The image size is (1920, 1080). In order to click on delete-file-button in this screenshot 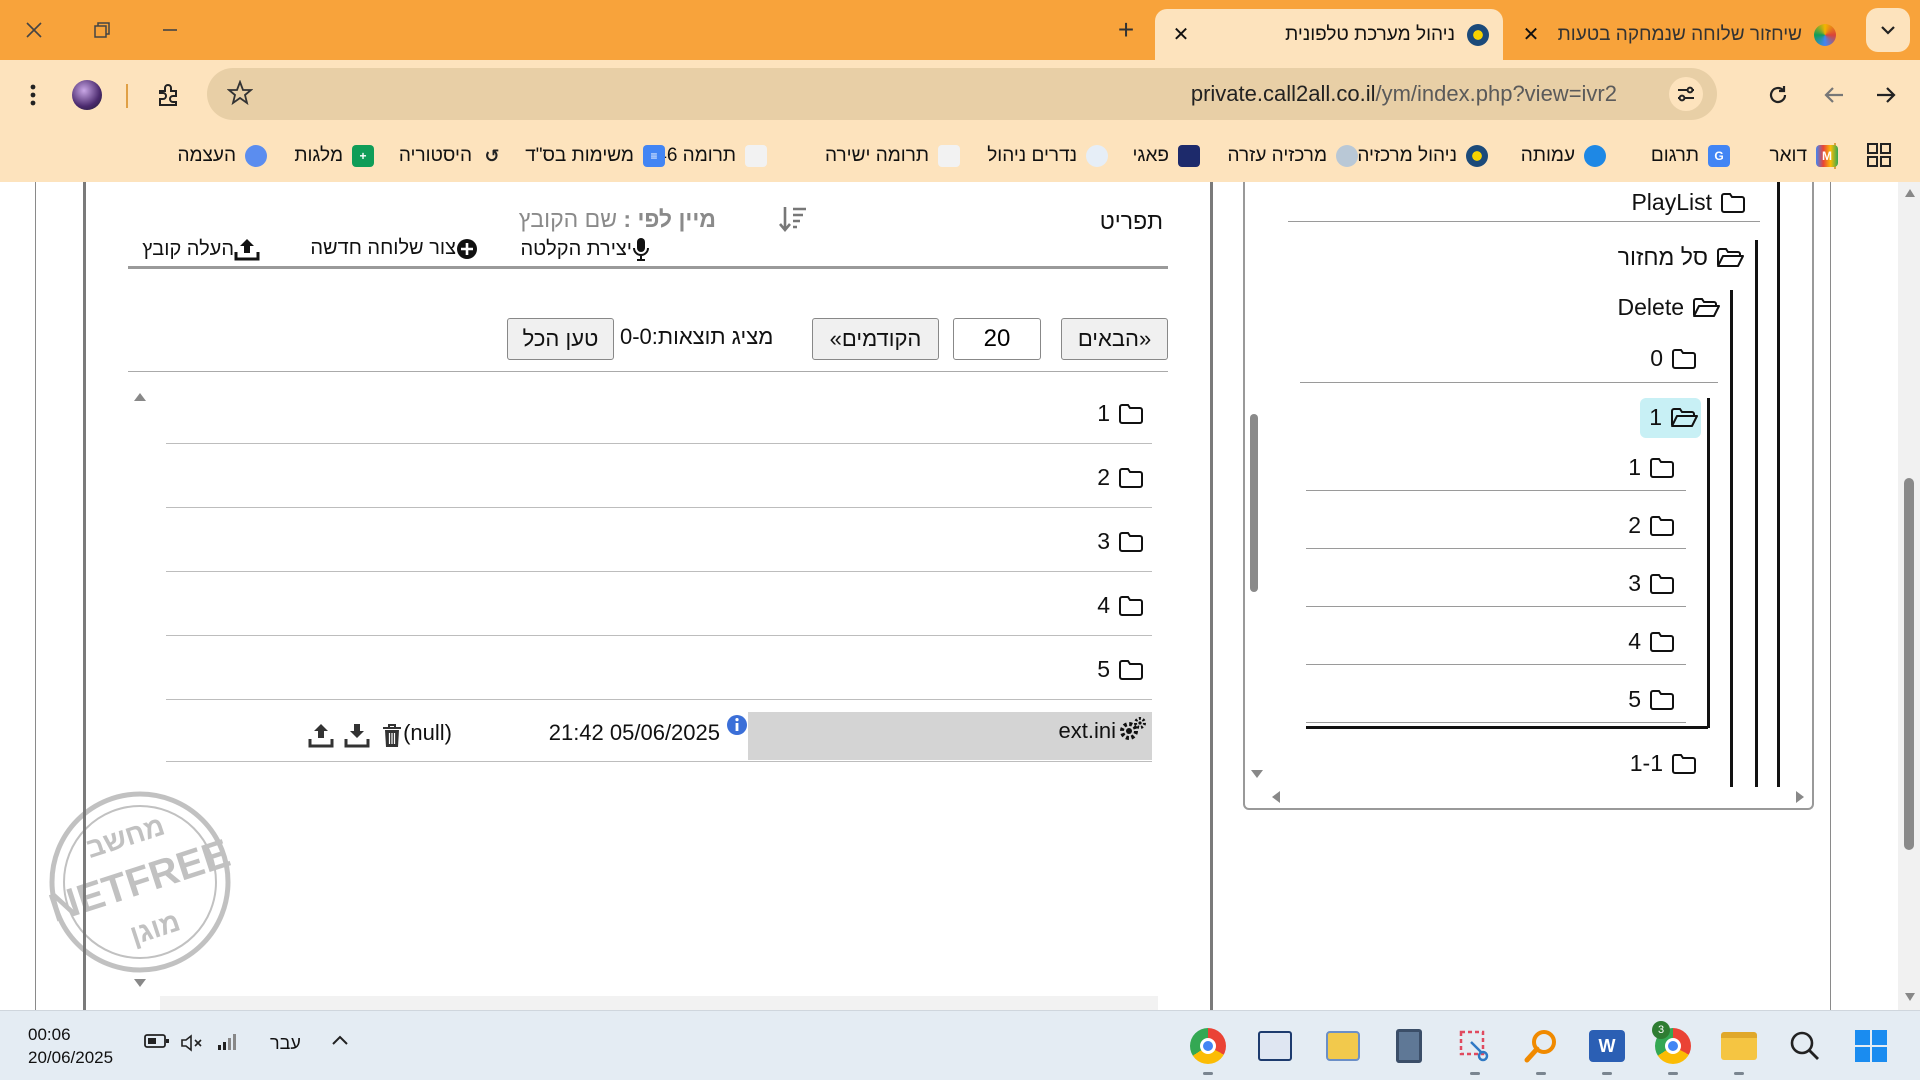, I will do `click(392, 736)`.